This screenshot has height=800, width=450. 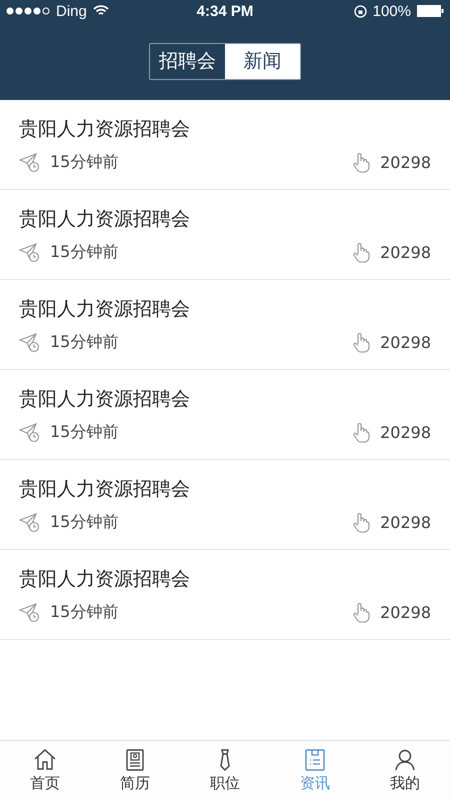 What do you see at coordinates (71, 11) in the screenshot?
I see `carrier-name: Ding` at bounding box center [71, 11].